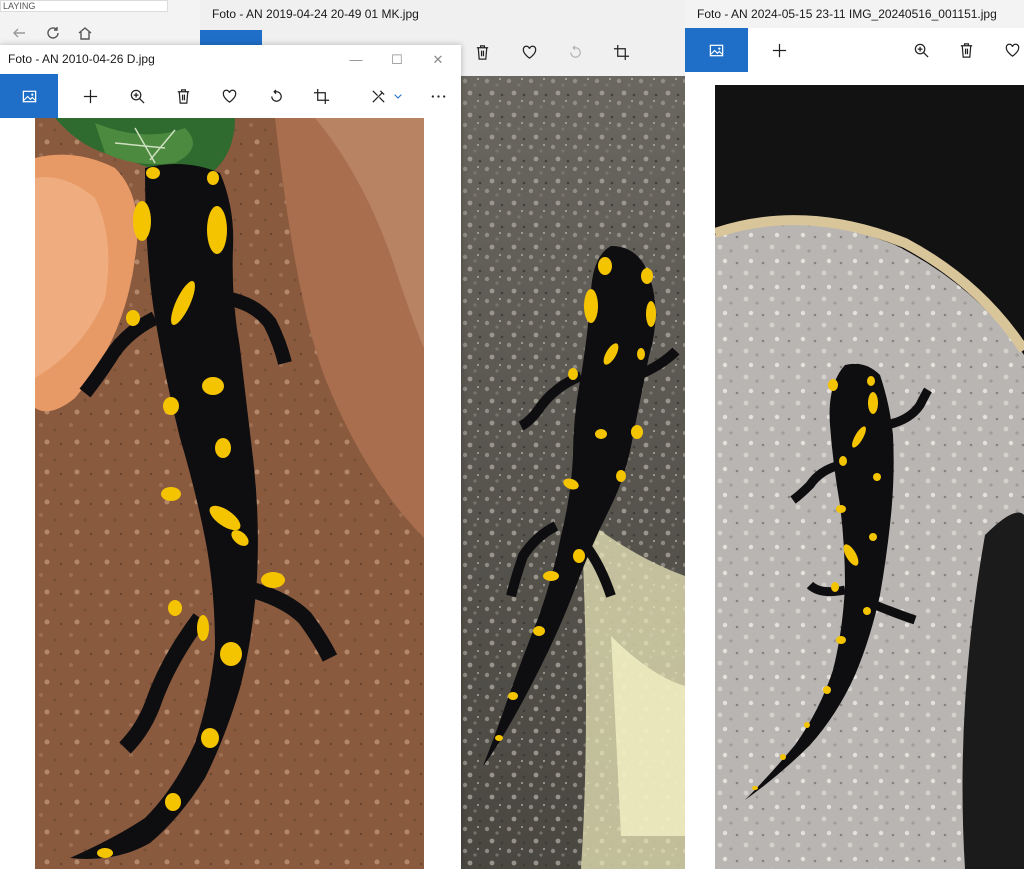 The image size is (1024, 869). Describe the element at coordinates (438, 96) in the screenshot. I see `more-icon` at that location.